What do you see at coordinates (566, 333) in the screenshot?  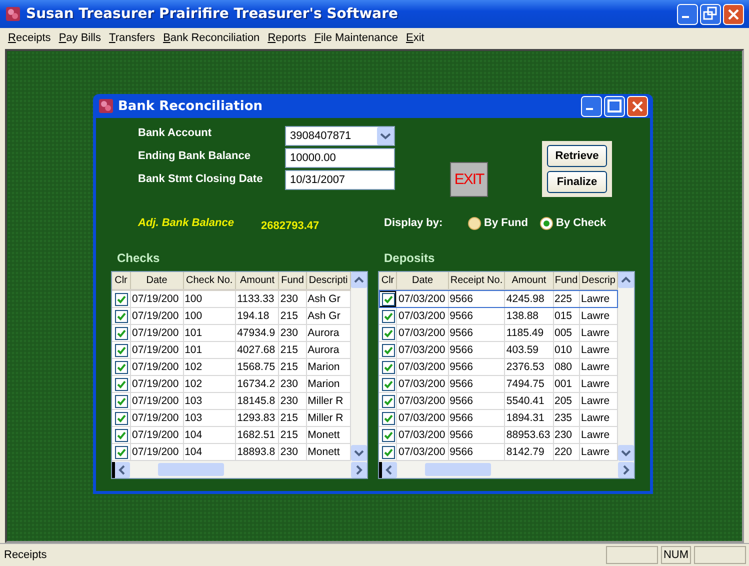 I see `table-cell: 005` at bounding box center [566, 333].